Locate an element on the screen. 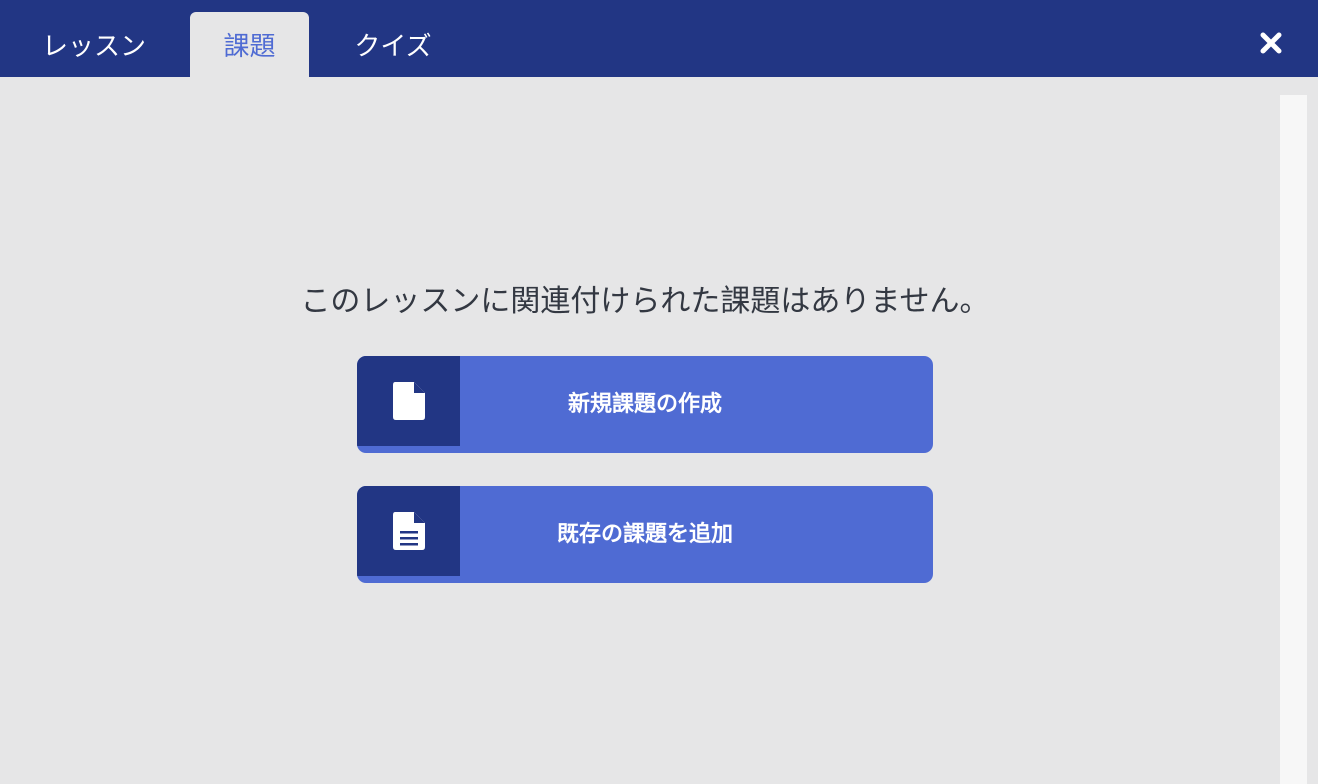 The width and height of the screenshot is (1318, 784). file-text-icon is located at coordinates (408, 531).